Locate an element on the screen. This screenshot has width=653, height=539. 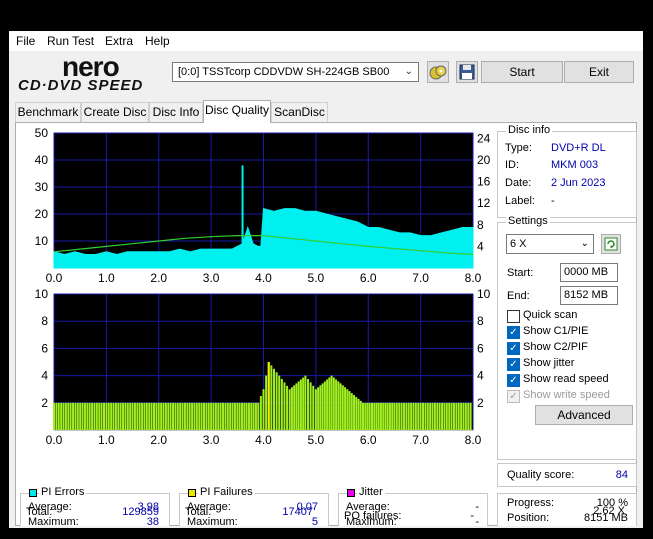
save-button is located at coordinates (467, 72).